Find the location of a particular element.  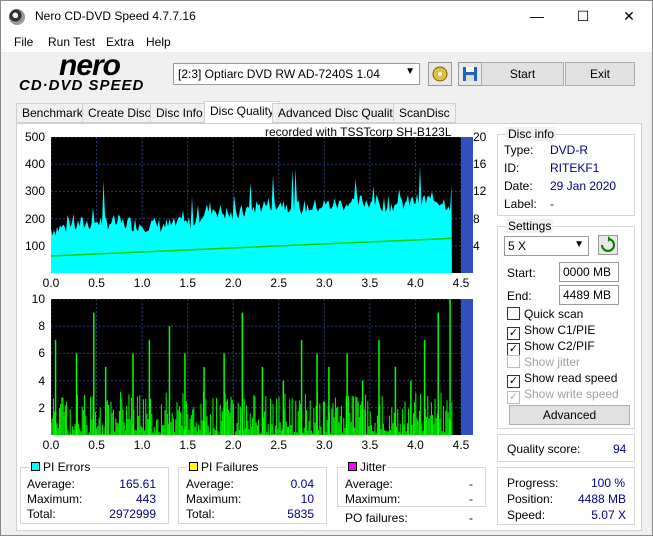

pie-y2-tick-label: 8 is located at coordinates (476, 218).